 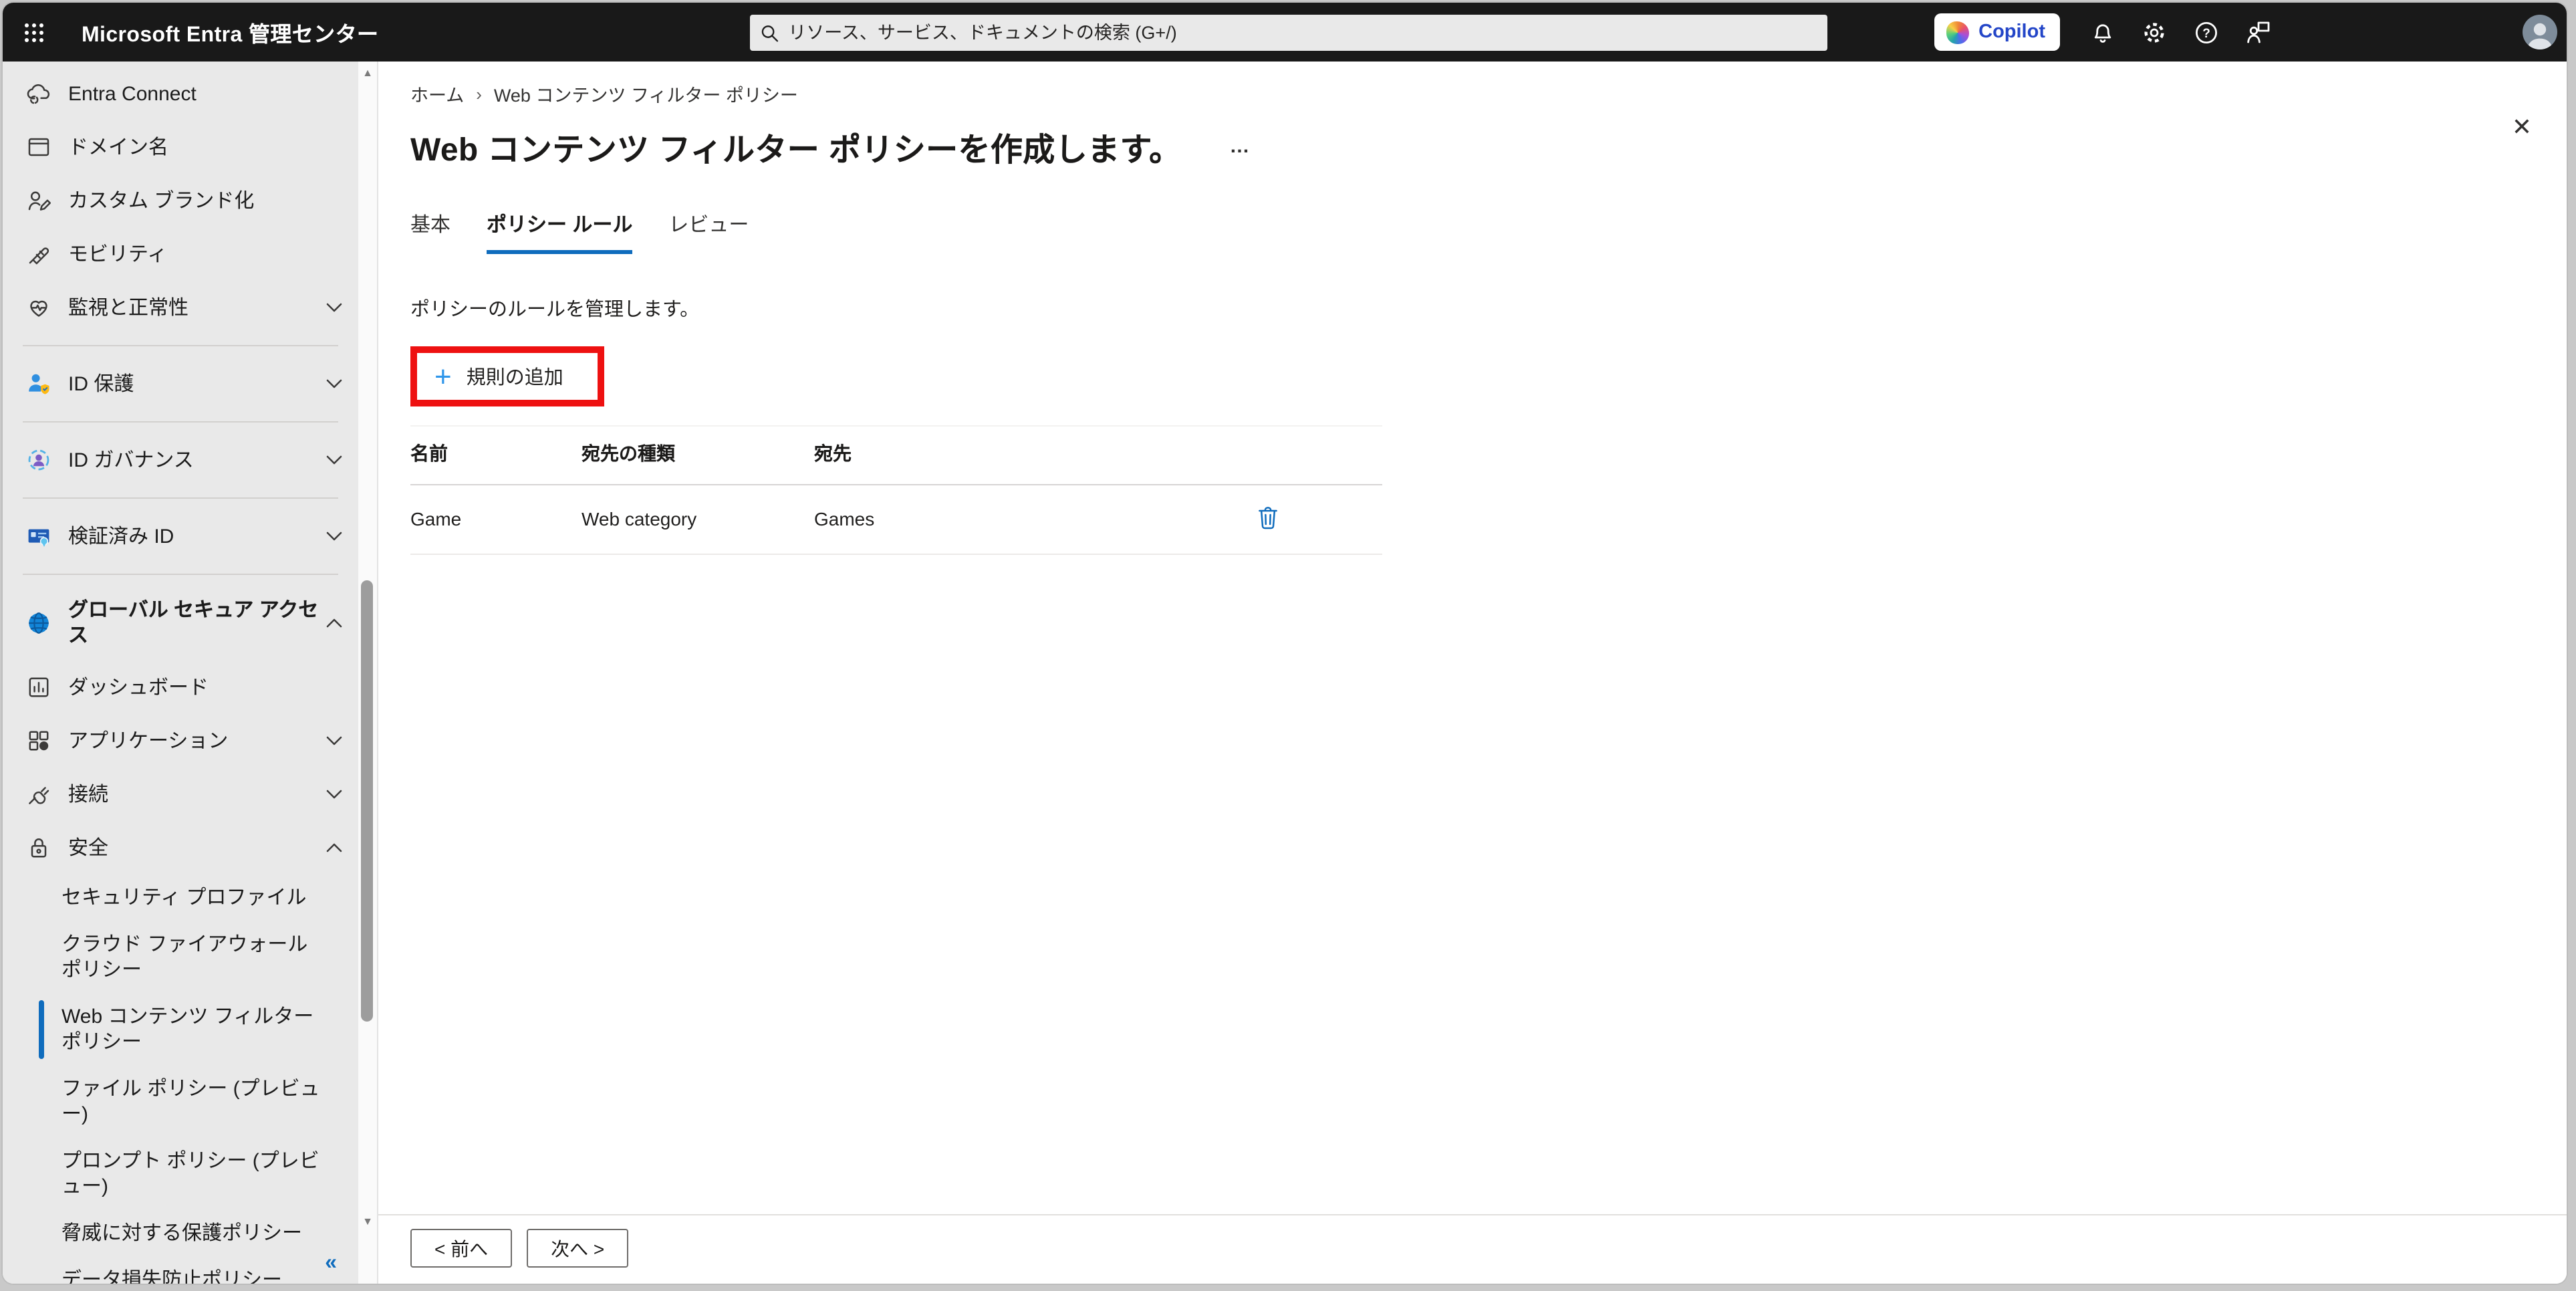 I want to click on mobility-icon, so click(x=39, y=256).